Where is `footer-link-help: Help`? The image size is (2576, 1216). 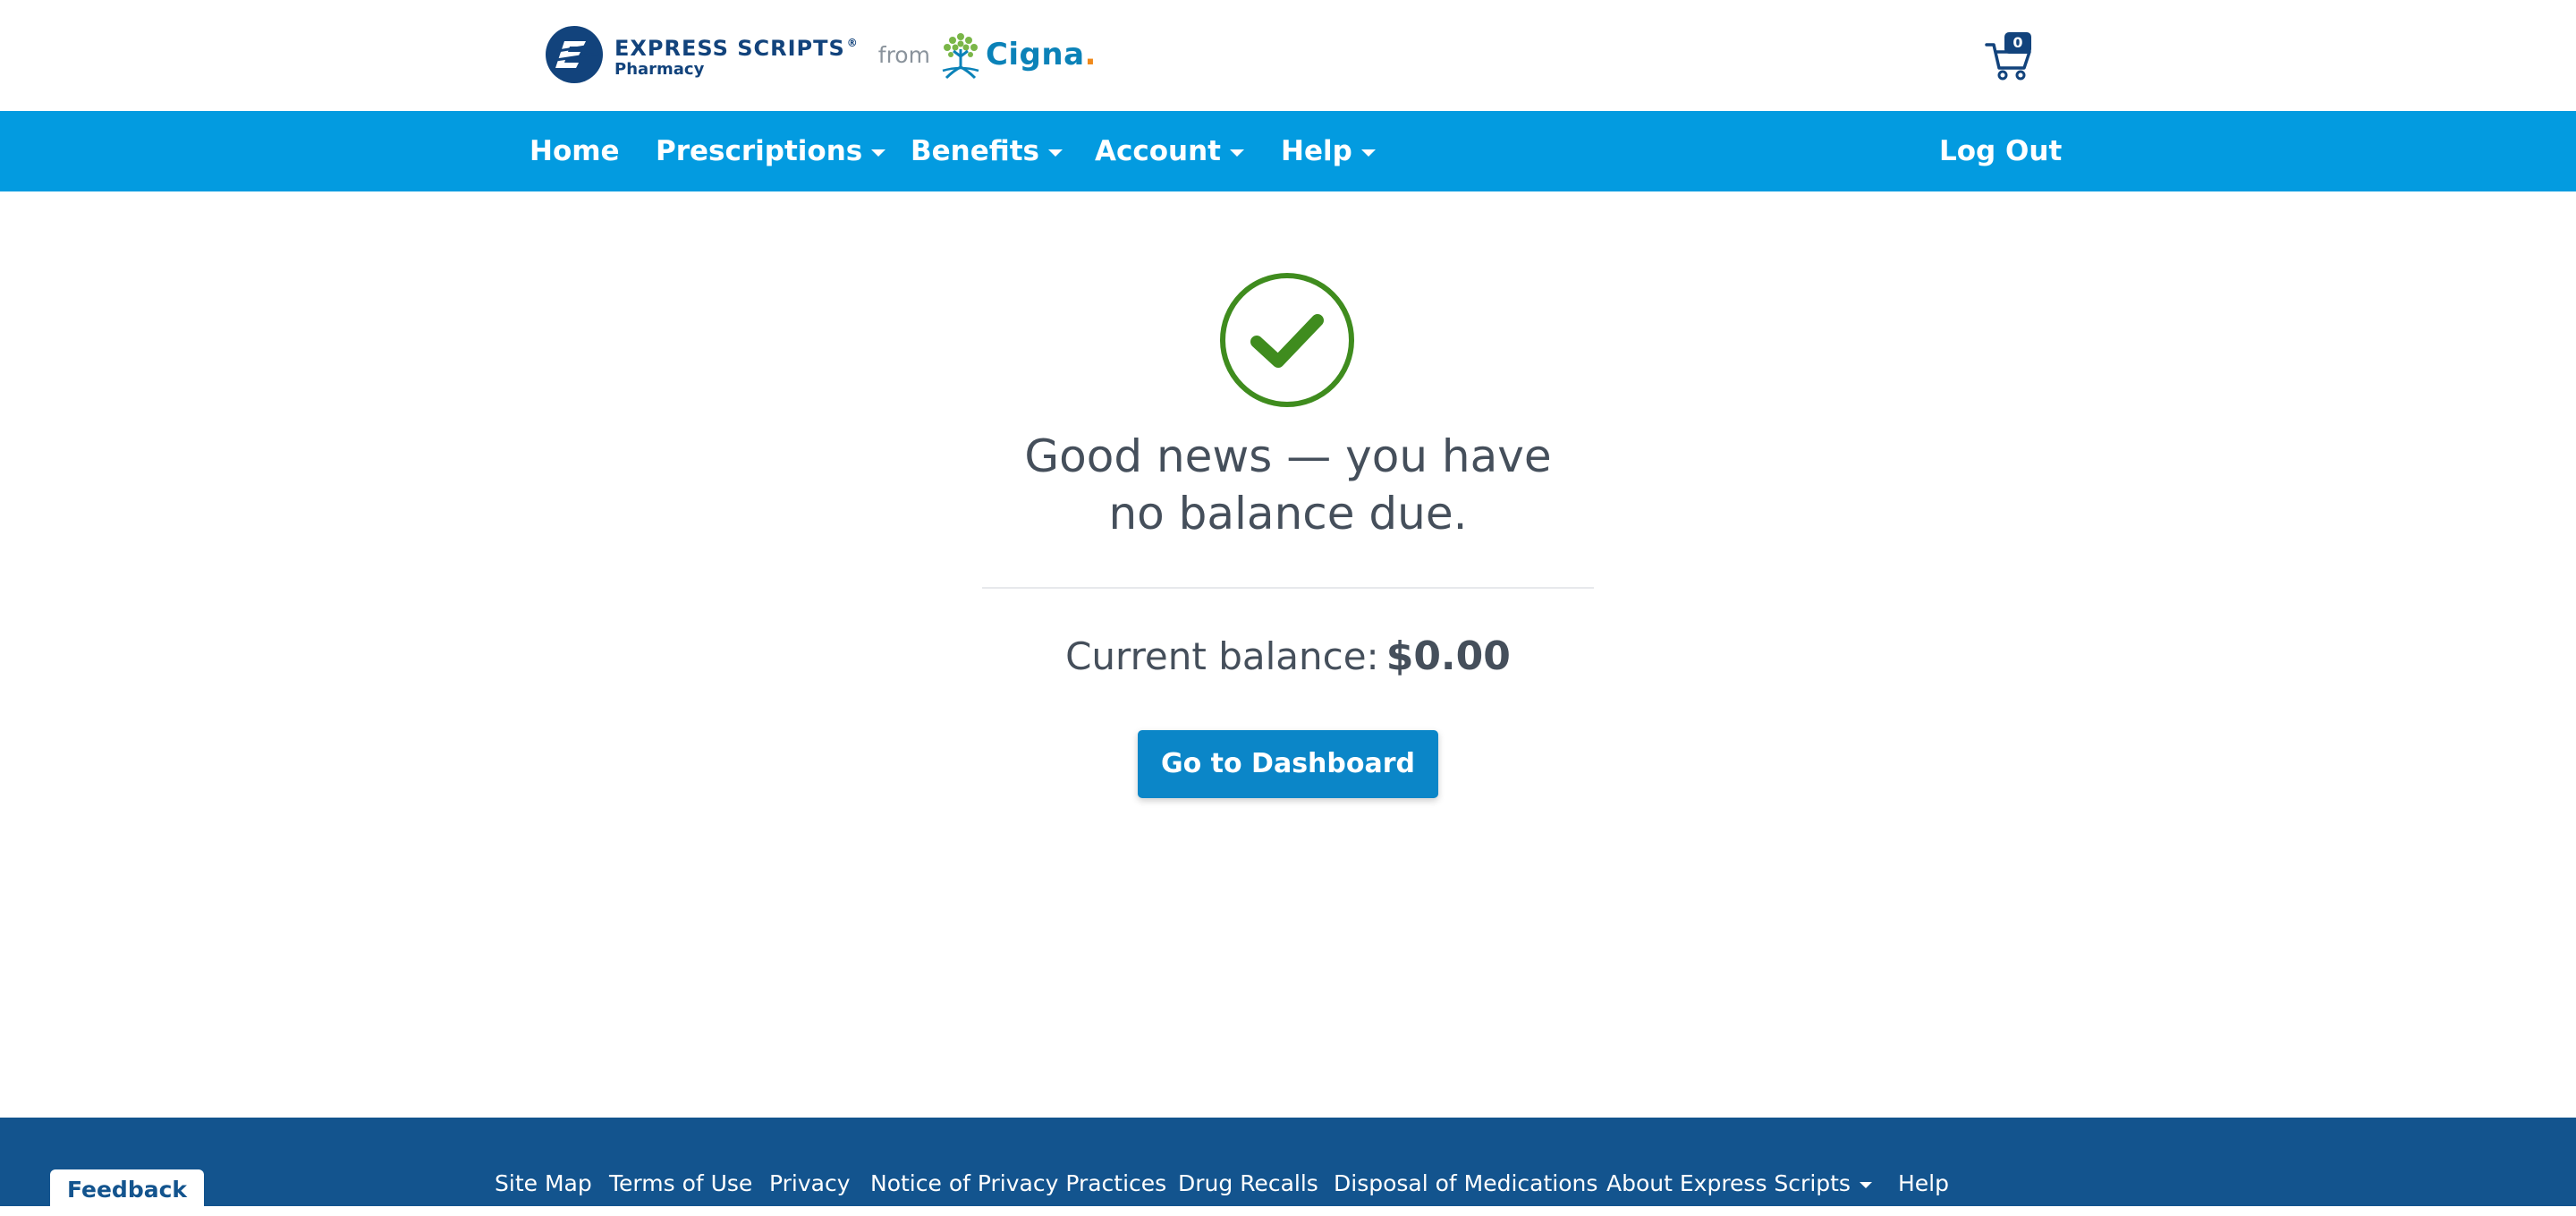 footer-link-help: Help is located at coordinates (1923, 1184).